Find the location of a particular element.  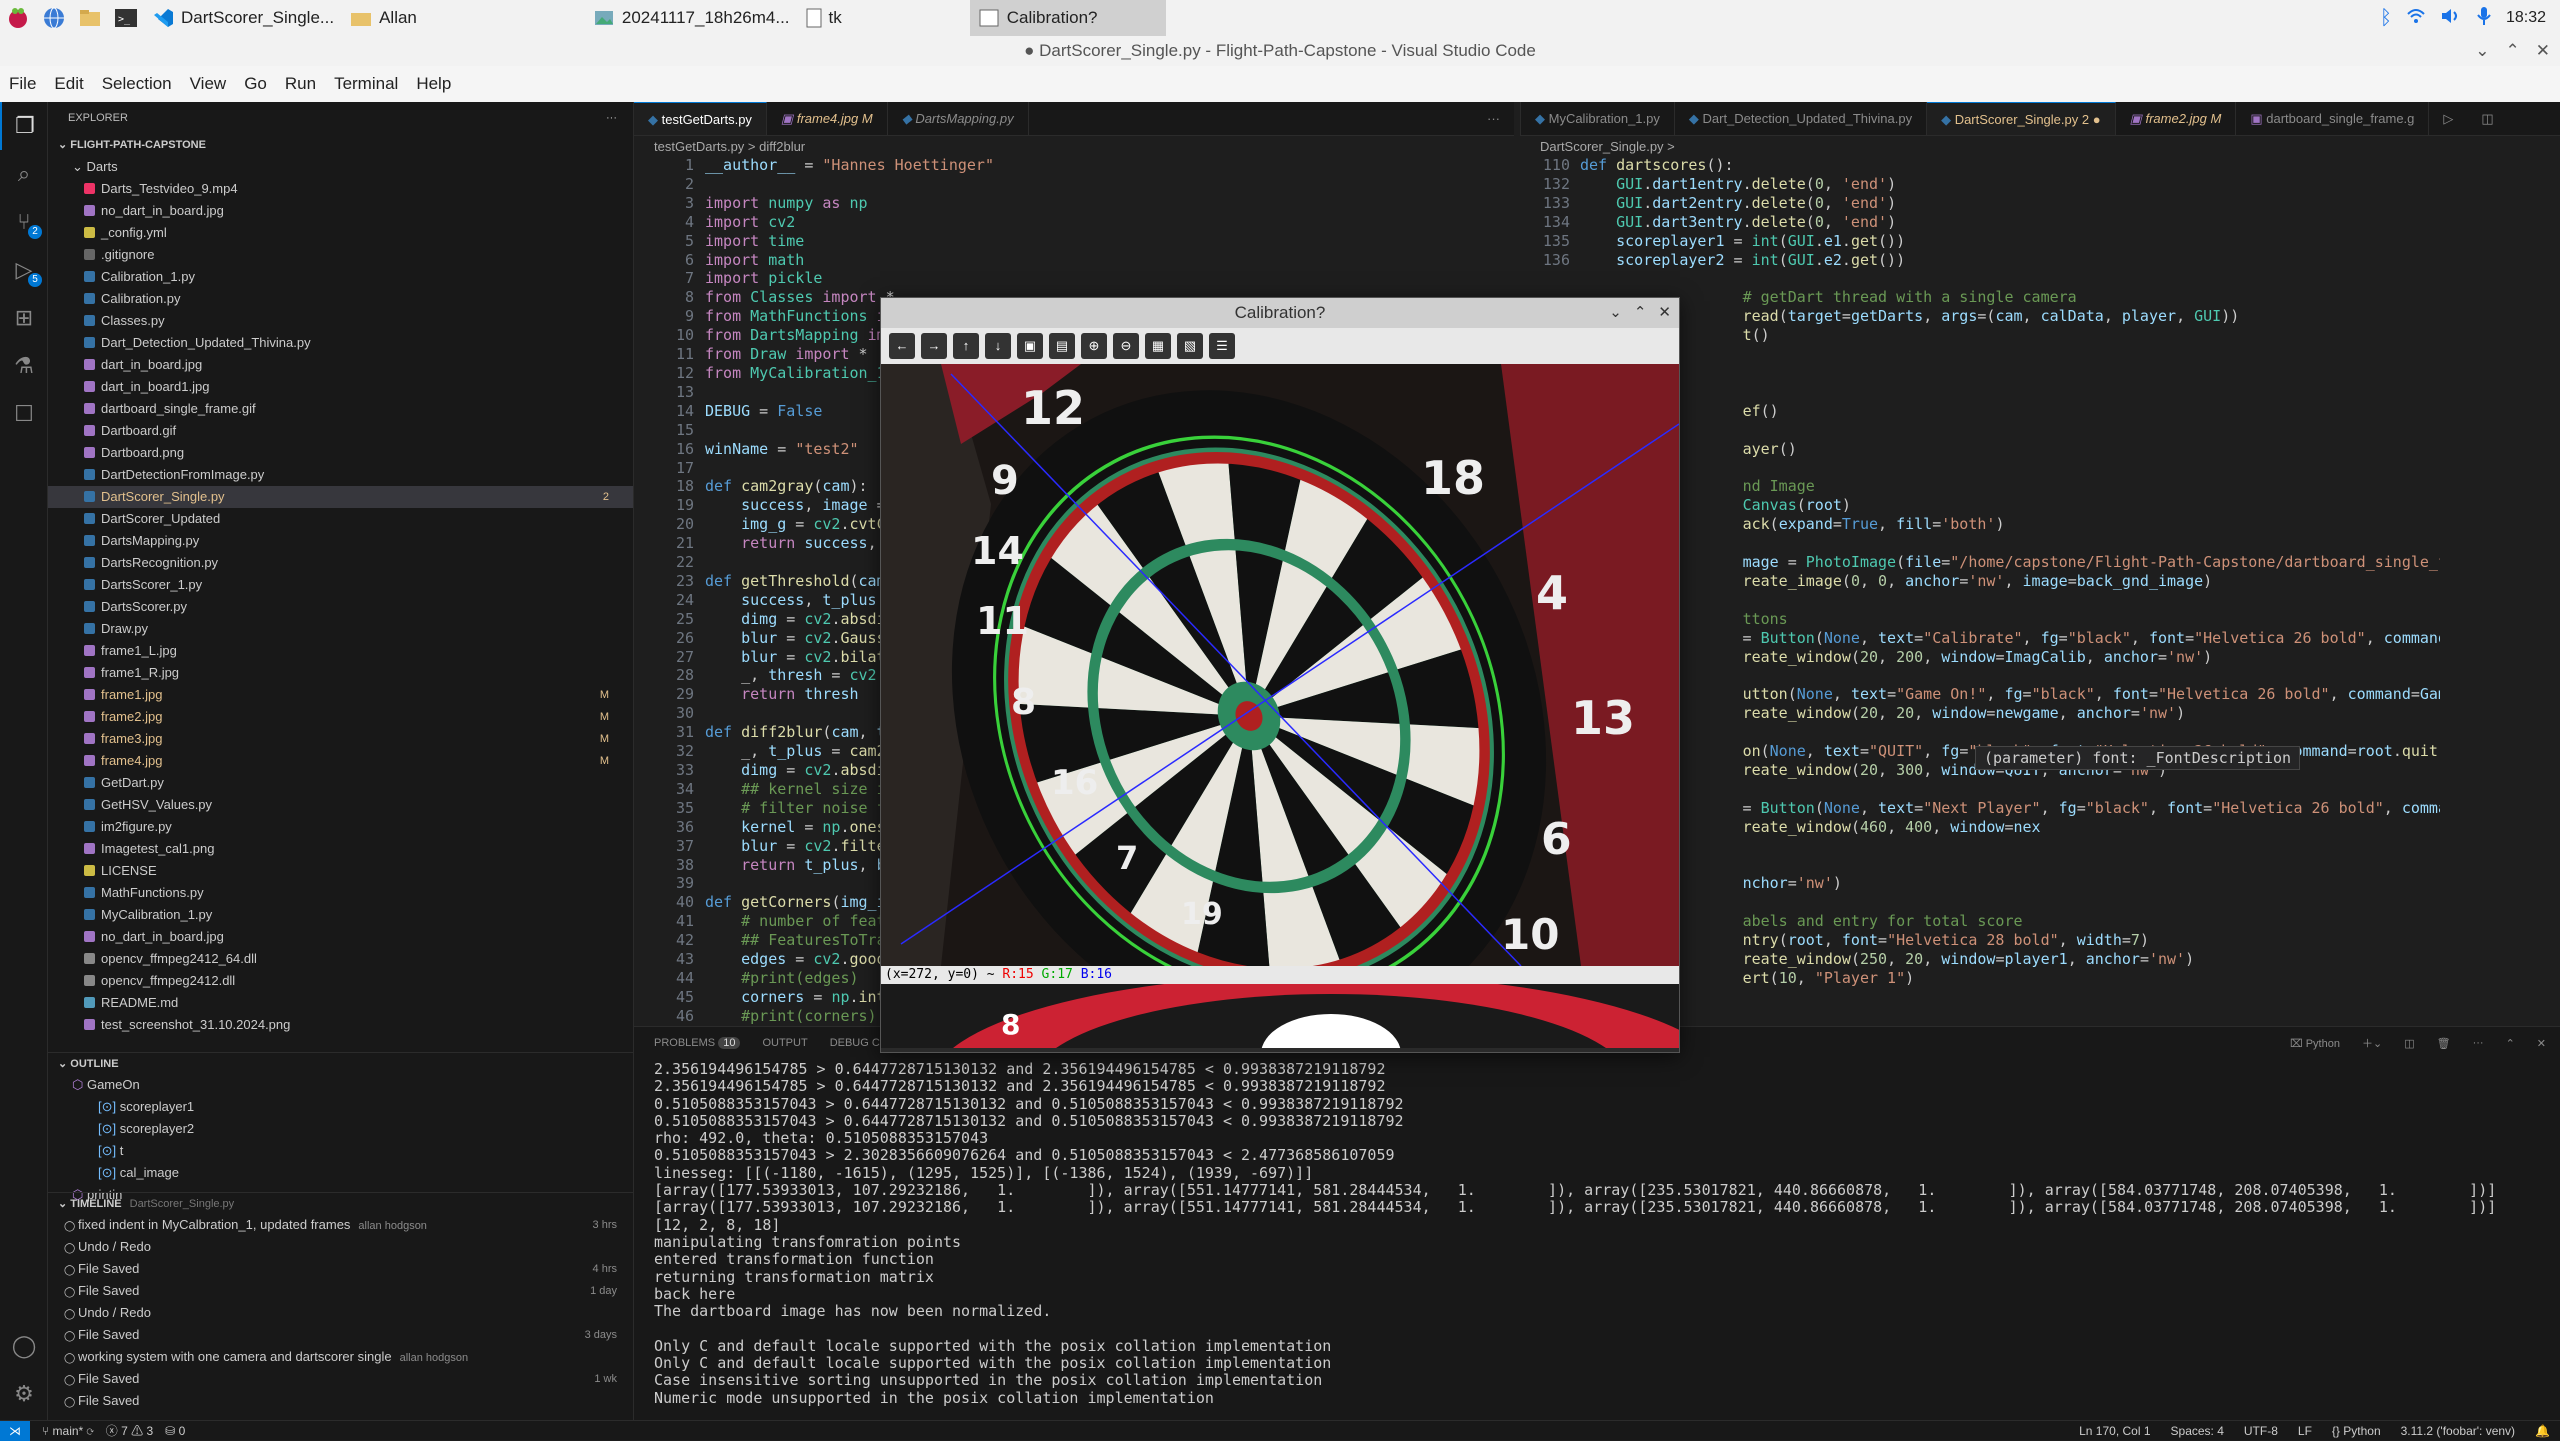

timeline-item: ◯ File Saved 4 hrs is located at coordinates (340, 1269).